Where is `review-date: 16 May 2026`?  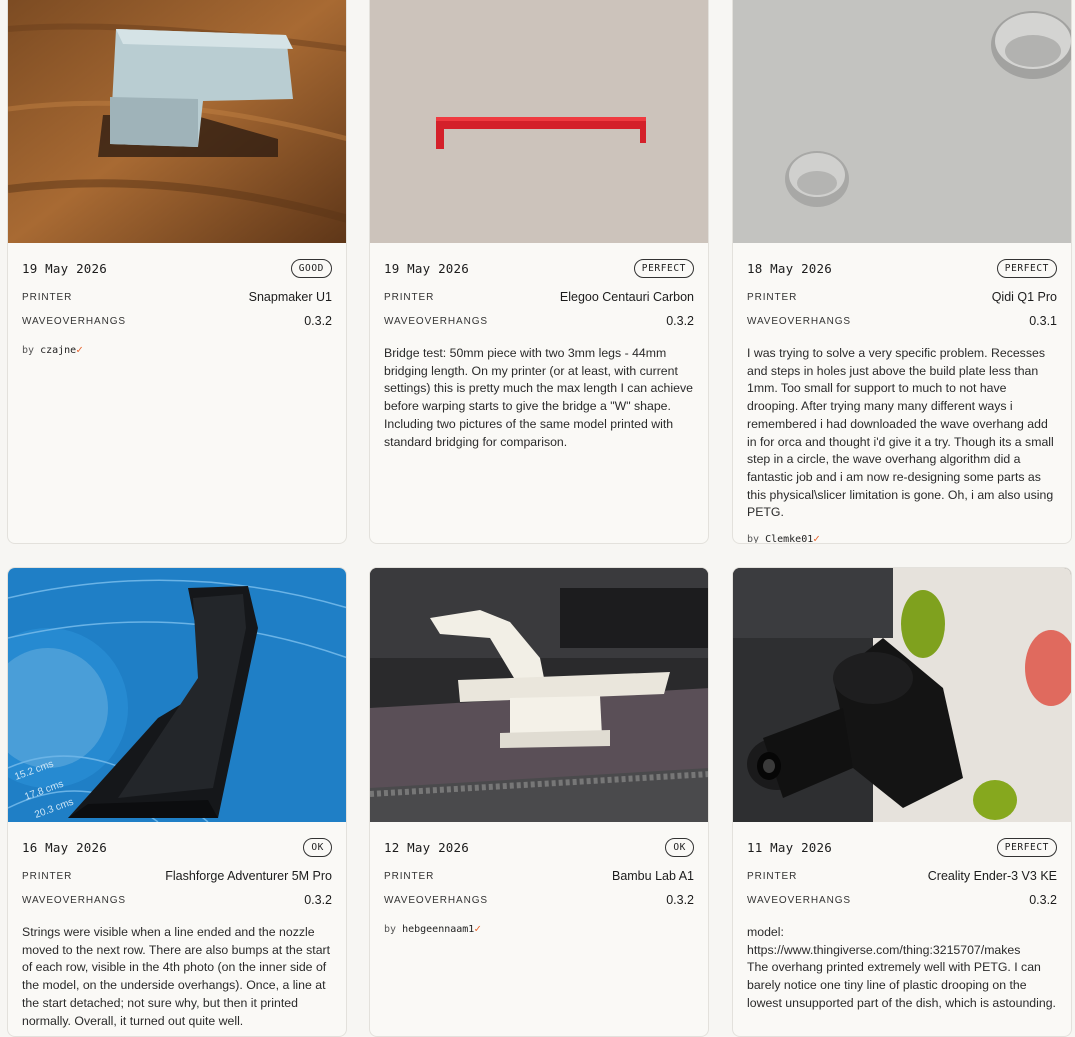
review-date: 16 May 2026 is located at coordinates (64, 847).